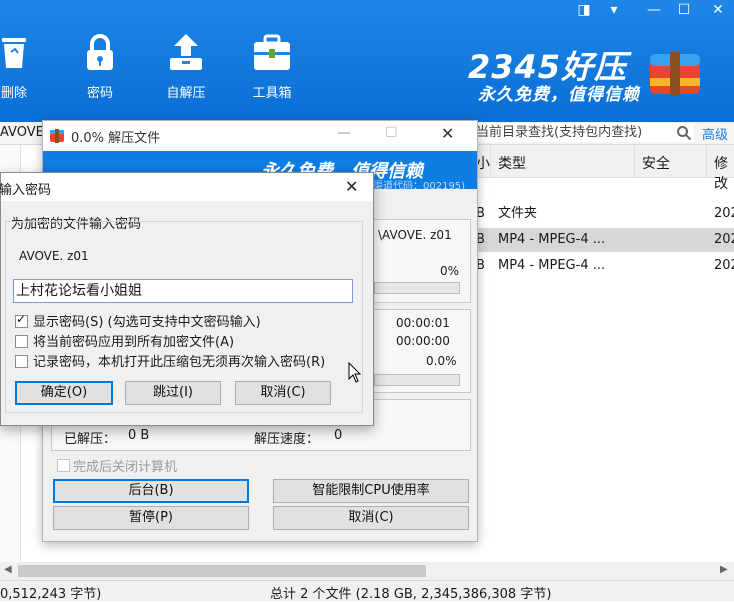 This screenshot has width=734, height=602. I want to click on extract-title: 0.0% 解压文件, so click(116, 138).